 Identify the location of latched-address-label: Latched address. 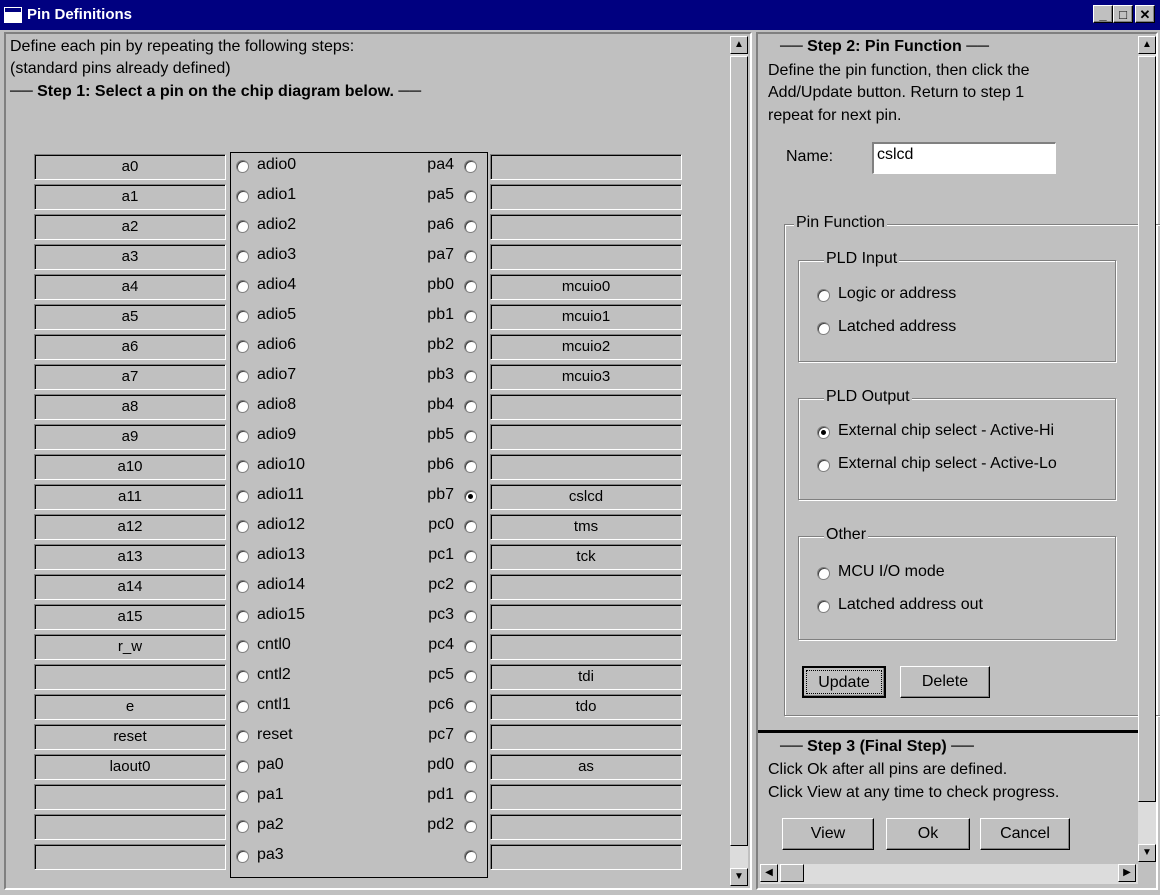
(897, 326).